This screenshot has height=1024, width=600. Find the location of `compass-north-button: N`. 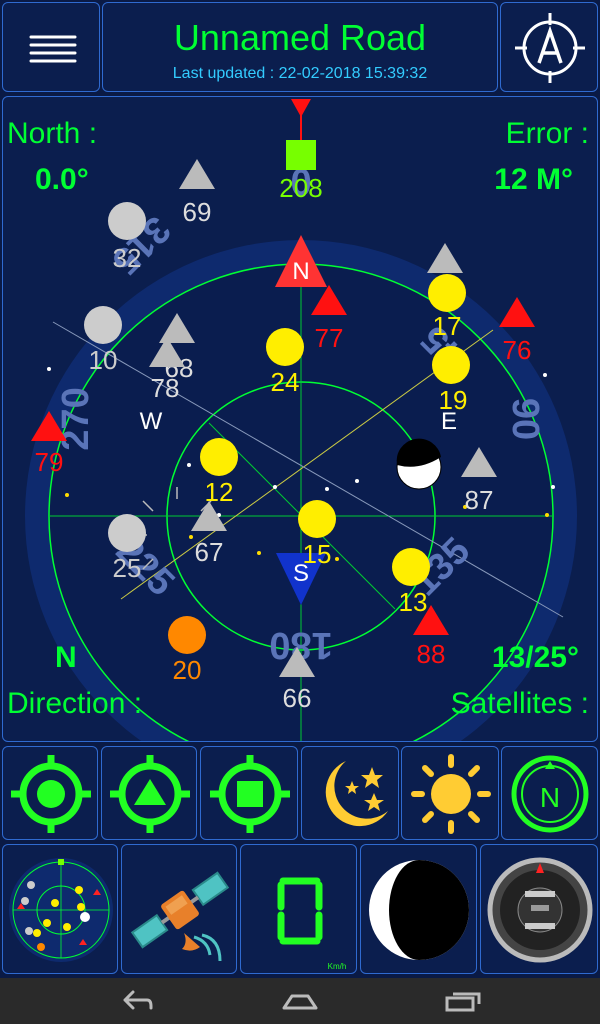

compass-north-button: N is located at coordinates (549, 793).